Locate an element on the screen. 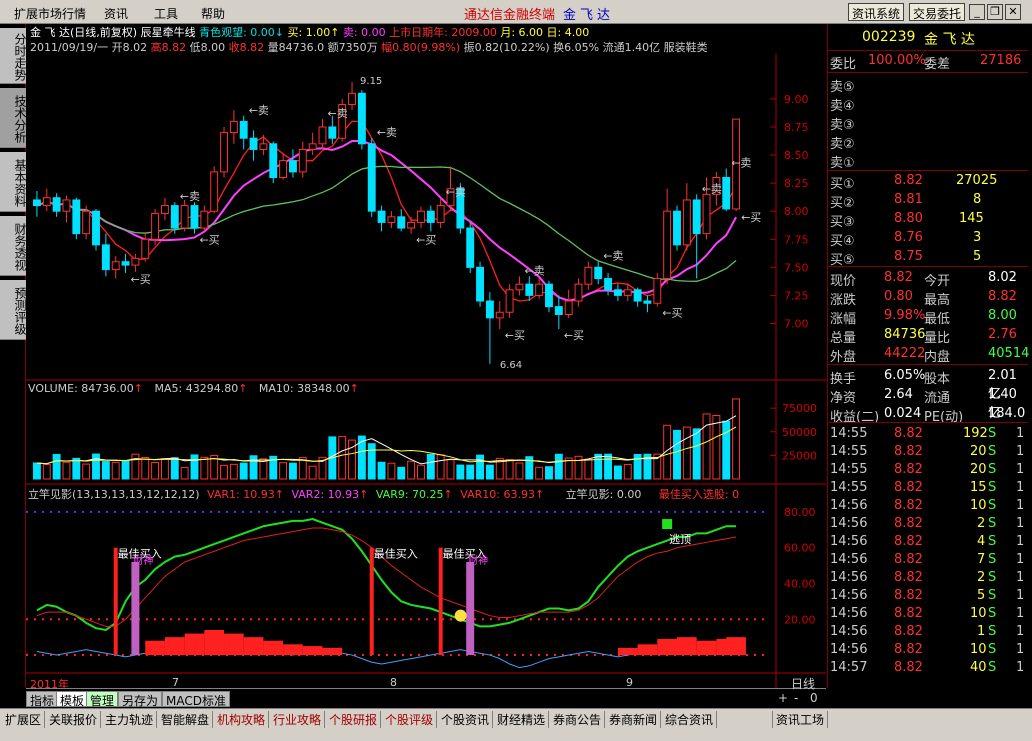 Image resolution: width=1032 pixels, height=741 pixels. nav-item: 个股研报 is located at coordinates (354, 719).